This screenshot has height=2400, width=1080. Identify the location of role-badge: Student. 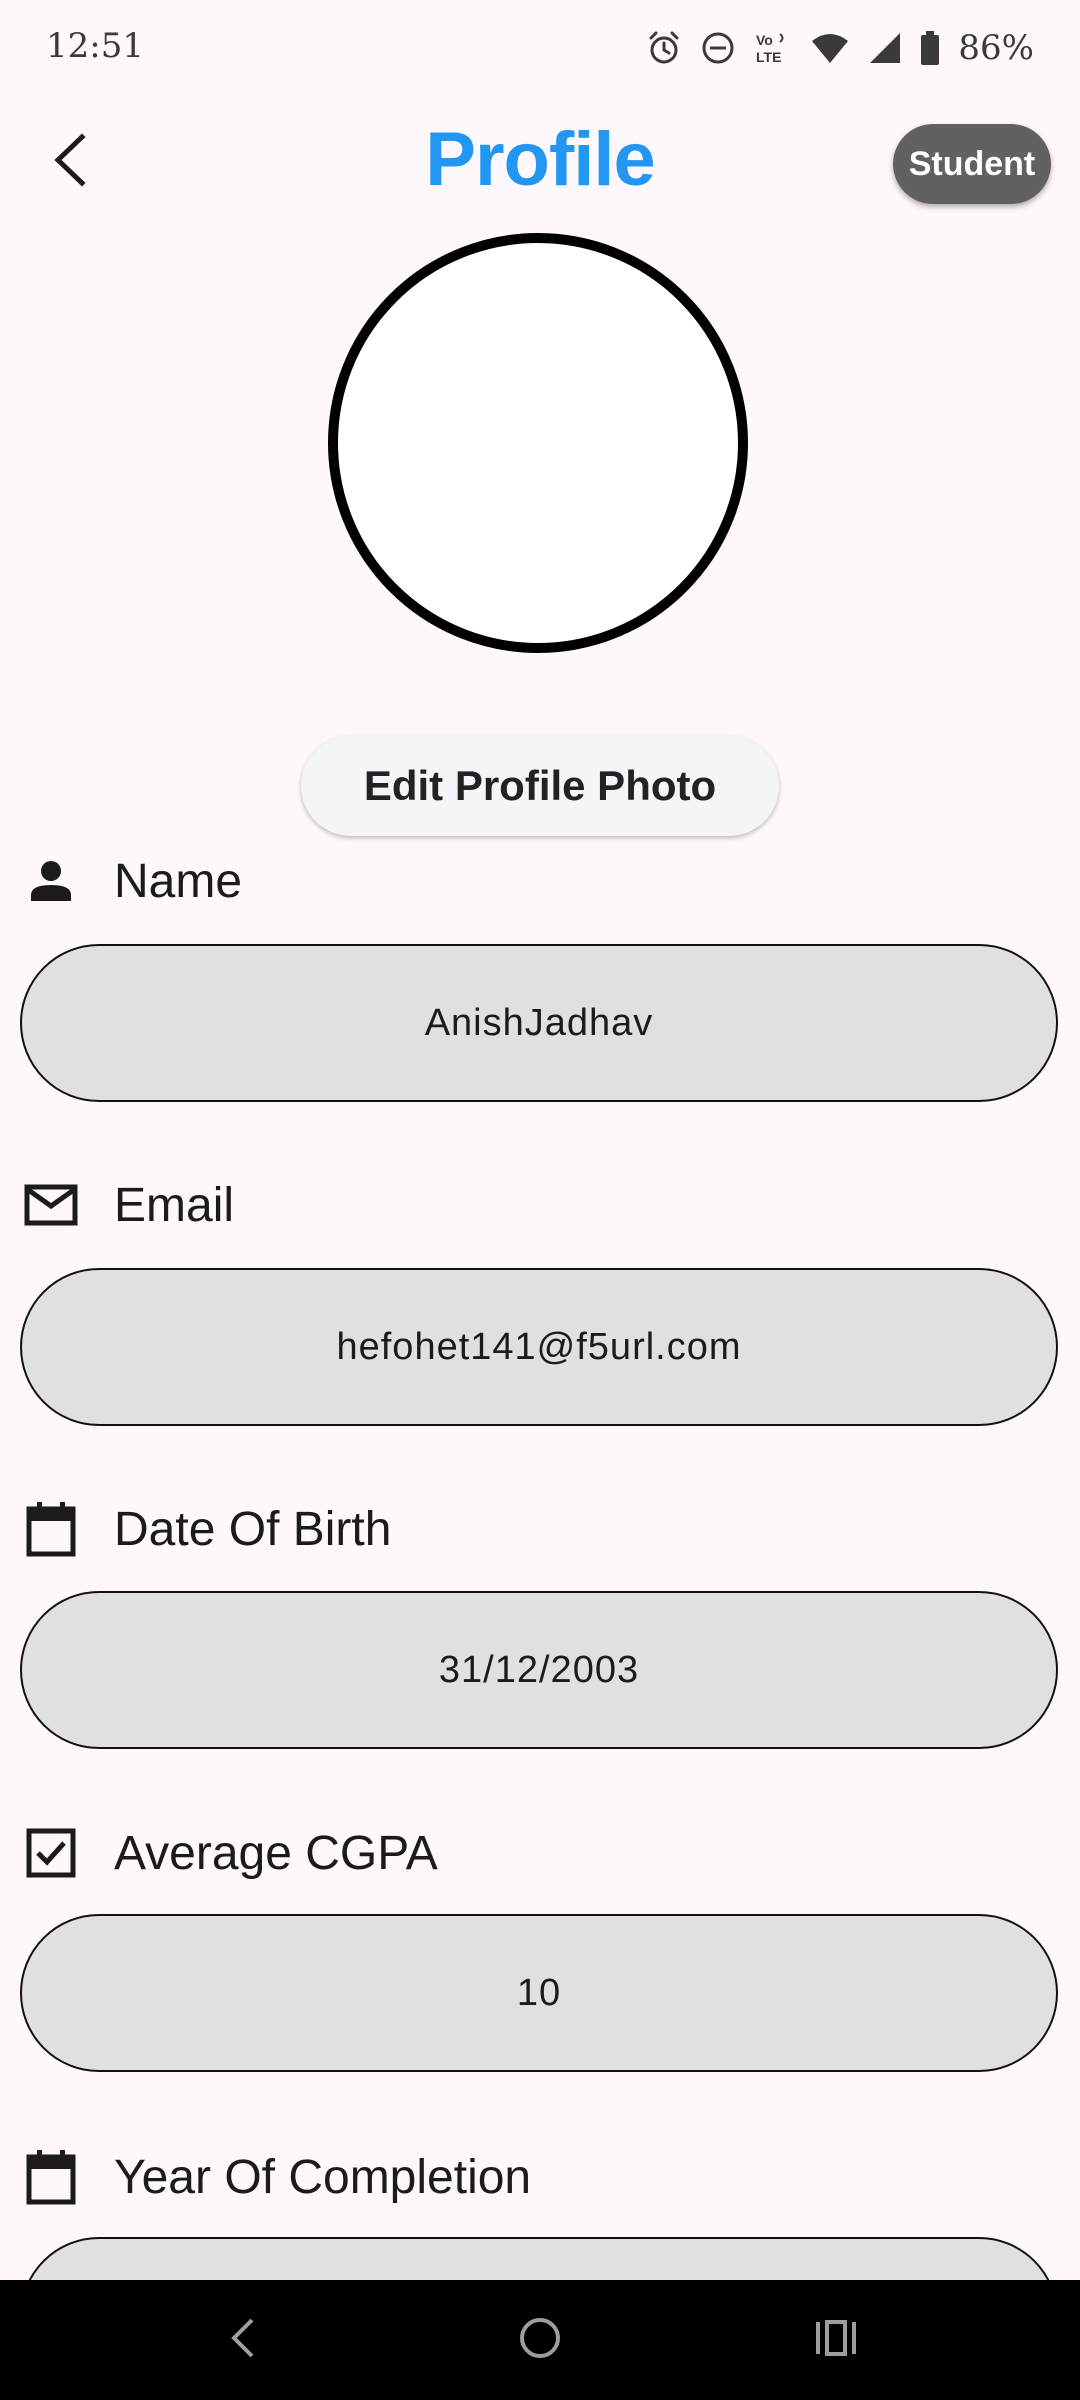
(972, 164).